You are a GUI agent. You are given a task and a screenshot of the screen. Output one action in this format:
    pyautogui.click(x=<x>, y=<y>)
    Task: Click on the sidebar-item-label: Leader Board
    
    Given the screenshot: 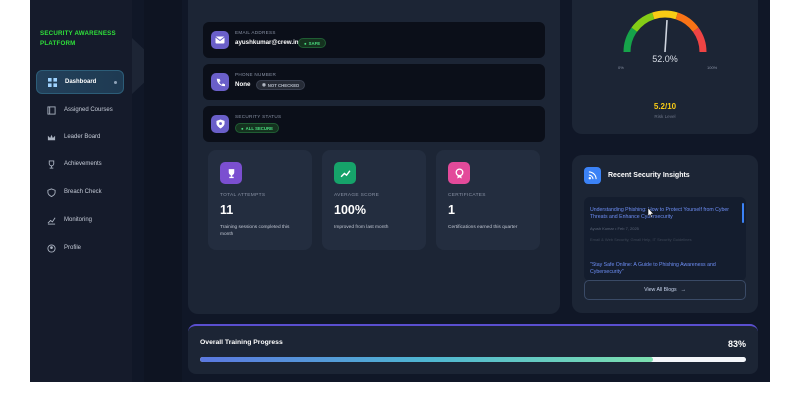 What is the action you would take?
    pyautogui.click(x=82, y=137)
    